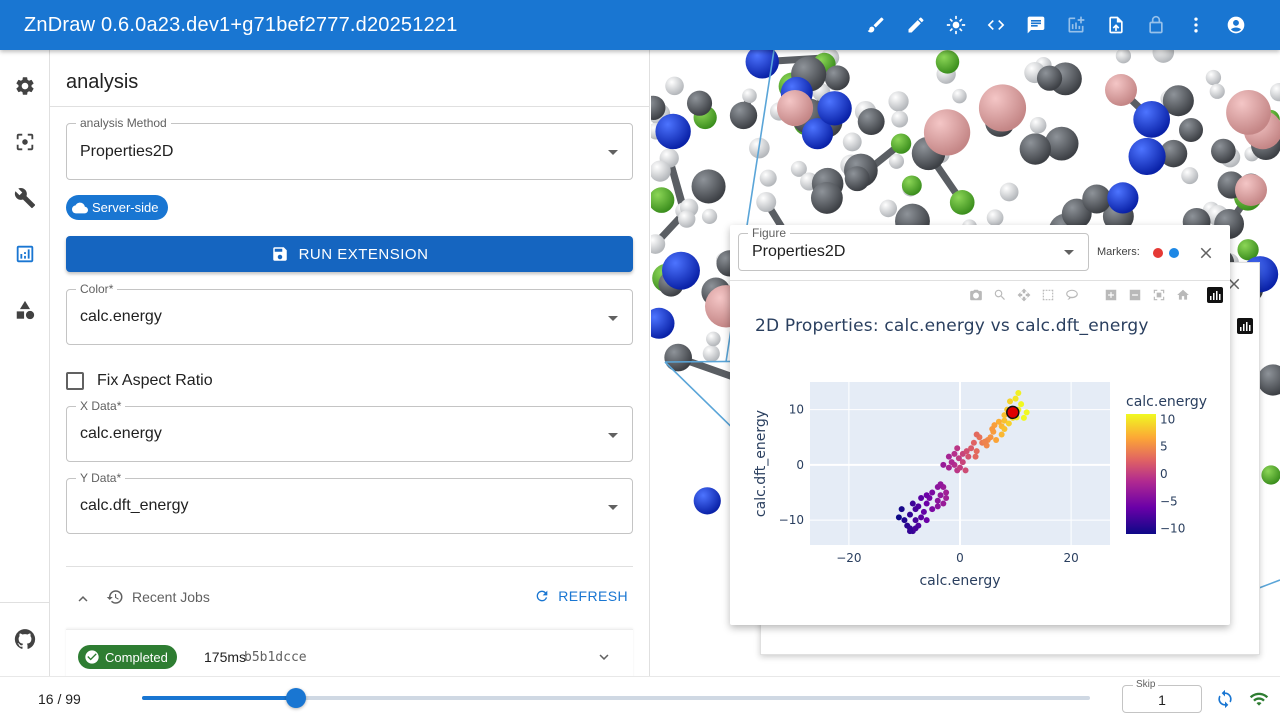 This screenshot has height=720, width=1280. Describe the element at coordinates (349, 652) in the screenshot. I see `job-card: Completed 175ms b5b1dcce` at that location.